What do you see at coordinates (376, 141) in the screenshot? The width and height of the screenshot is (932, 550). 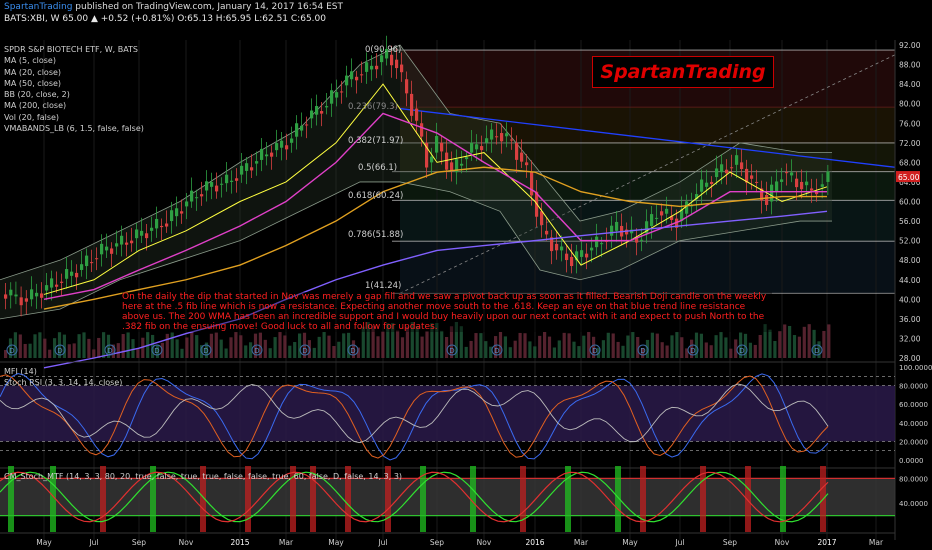 I see `fib-label-0382: 0.382(71.97)` at bounding box center [376, 141].